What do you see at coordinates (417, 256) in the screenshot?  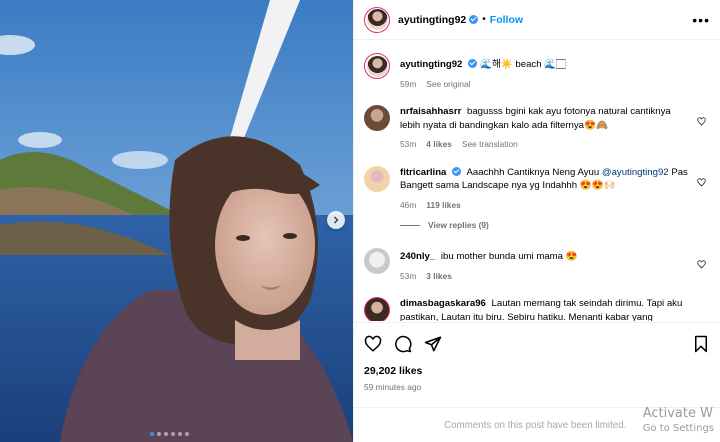 I see `comment-username: 240nly_` at bounding box center [417, 256].